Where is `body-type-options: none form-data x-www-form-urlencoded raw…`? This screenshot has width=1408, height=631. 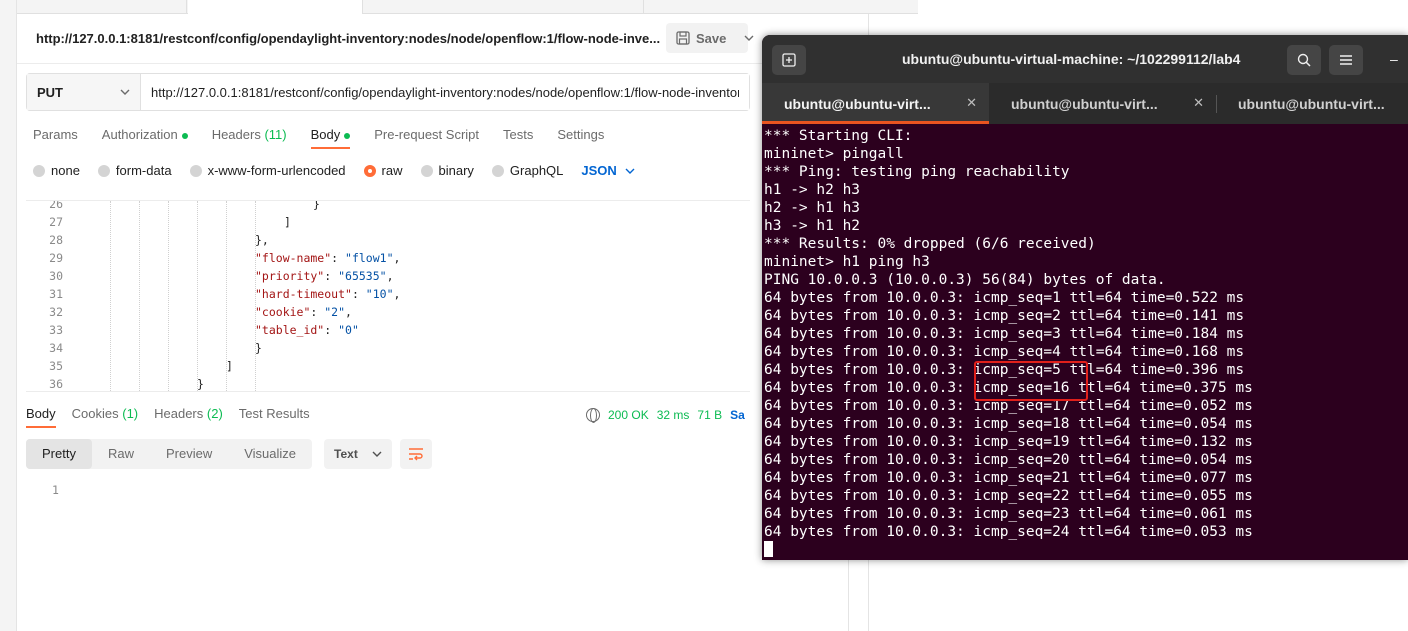 body-type-options: none form-data x-www-form-urlencoded raw… is located at coordinates (334, 170).